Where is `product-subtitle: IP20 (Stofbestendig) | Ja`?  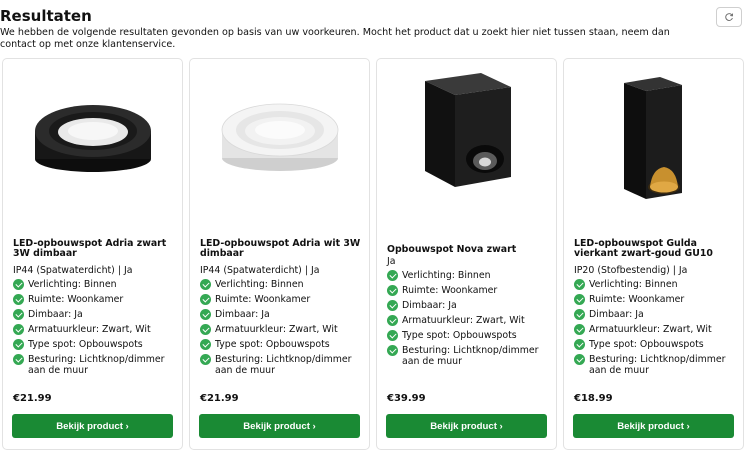 product-subtitle: IP20 (Stofbestendig) | Ja is located at coordinates (631, 270).